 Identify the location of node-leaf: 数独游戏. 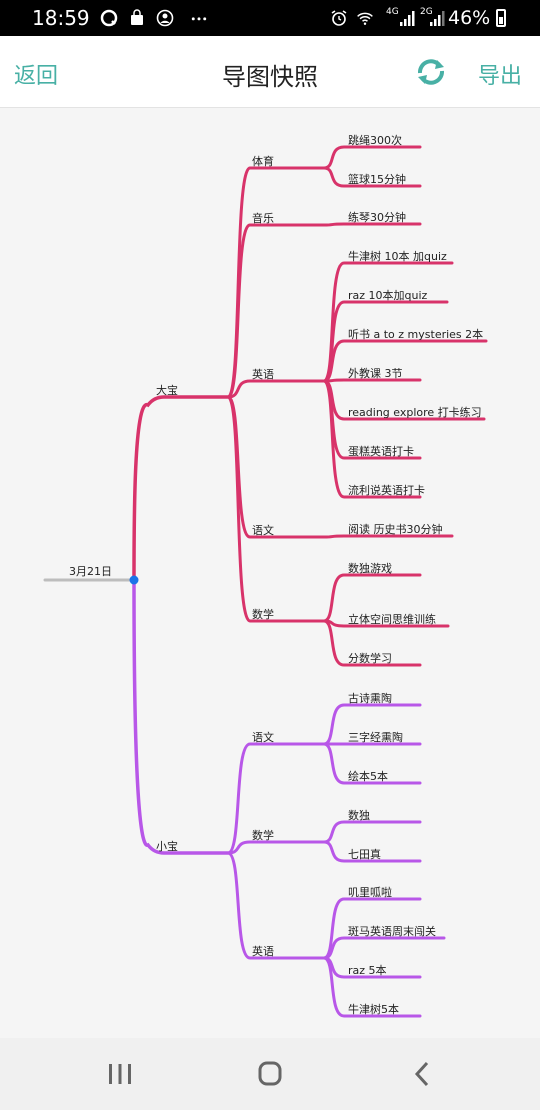
(370, 568).